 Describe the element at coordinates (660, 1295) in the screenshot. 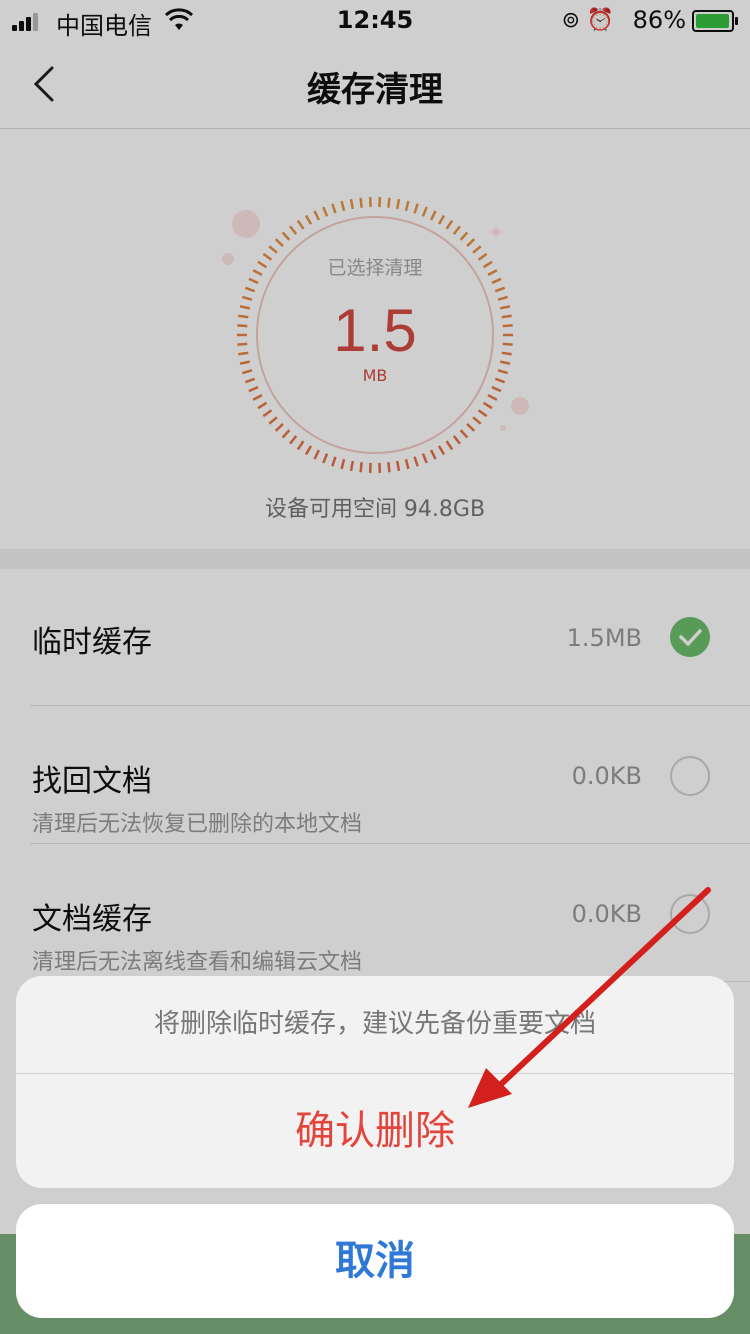

I see `watermark-url: jingyan.baidu.com` at that location.